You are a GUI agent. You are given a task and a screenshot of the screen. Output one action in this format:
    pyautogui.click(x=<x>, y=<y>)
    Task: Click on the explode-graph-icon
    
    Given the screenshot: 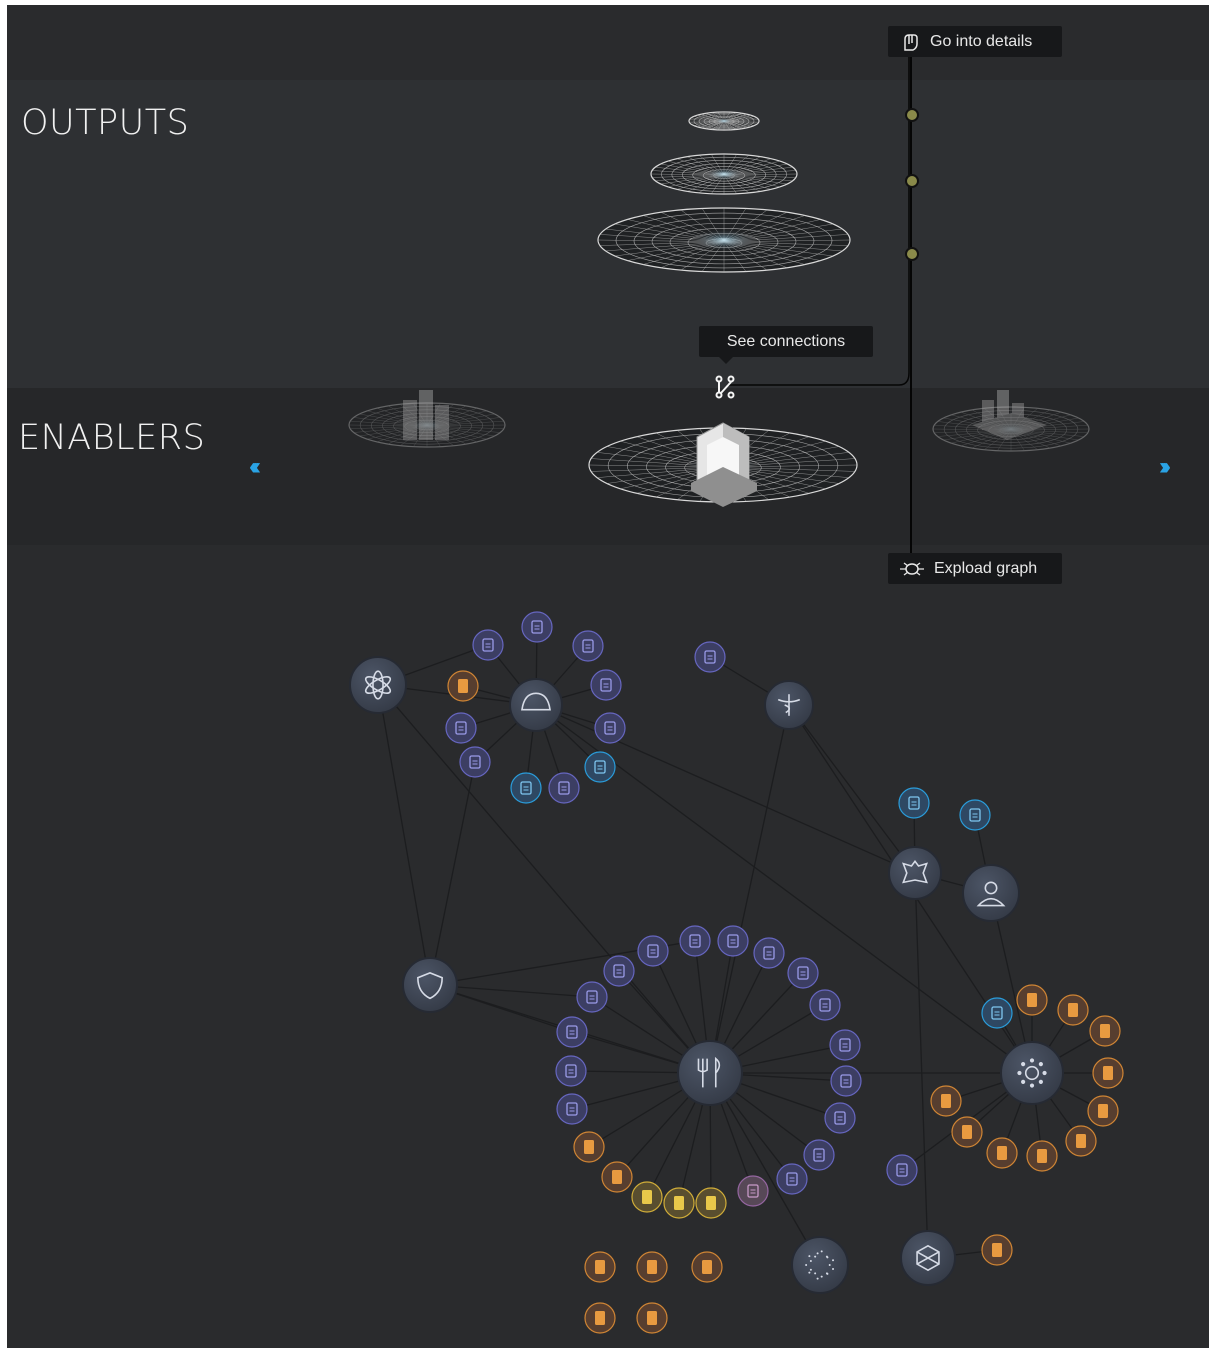 What is the action you would take?
    pyautogui.click(x=912, y=569)
    